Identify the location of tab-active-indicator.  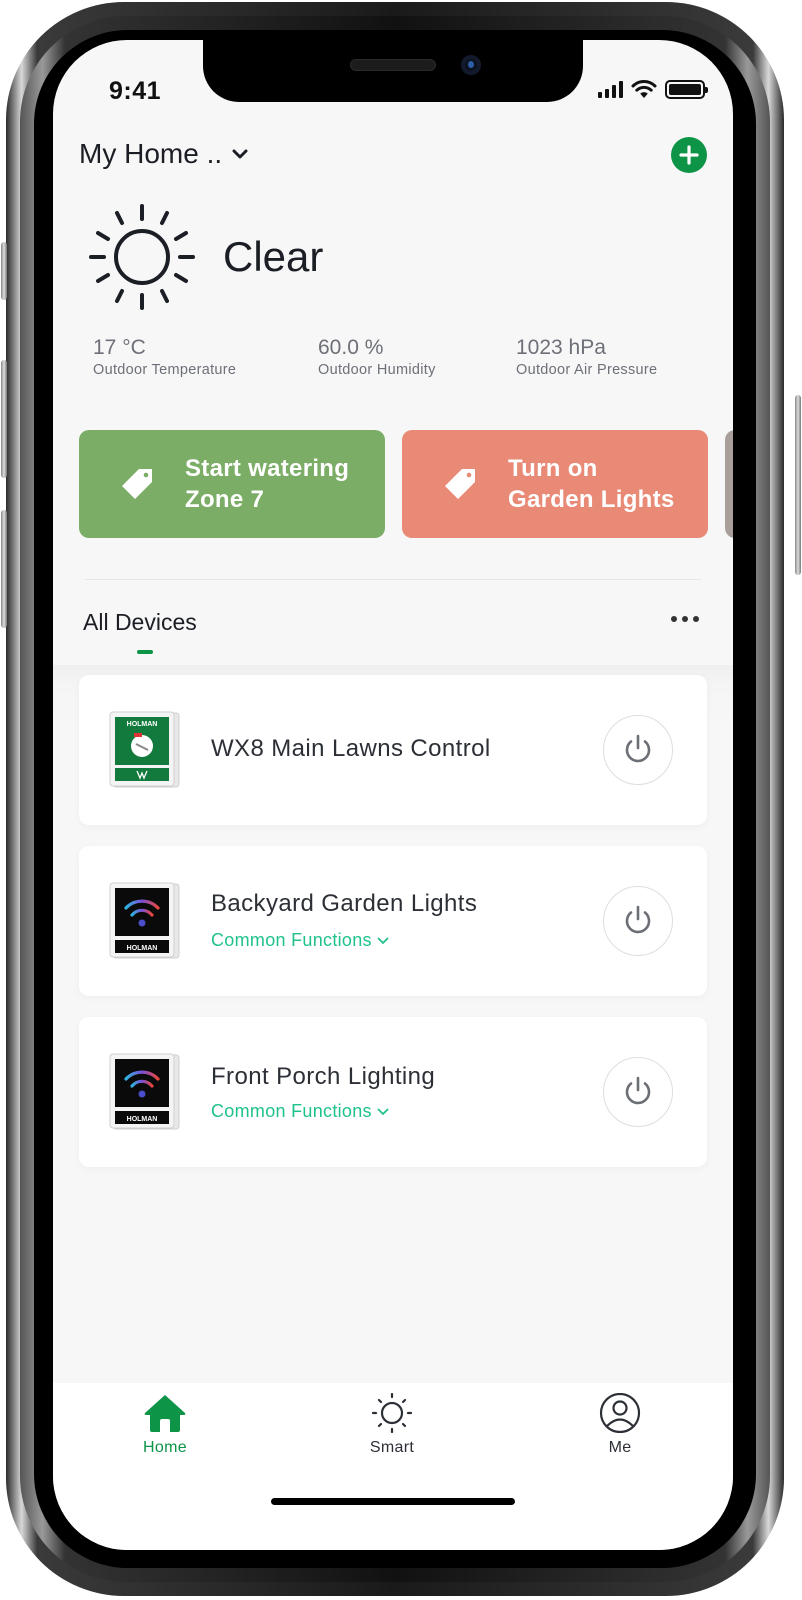
(145, 652).